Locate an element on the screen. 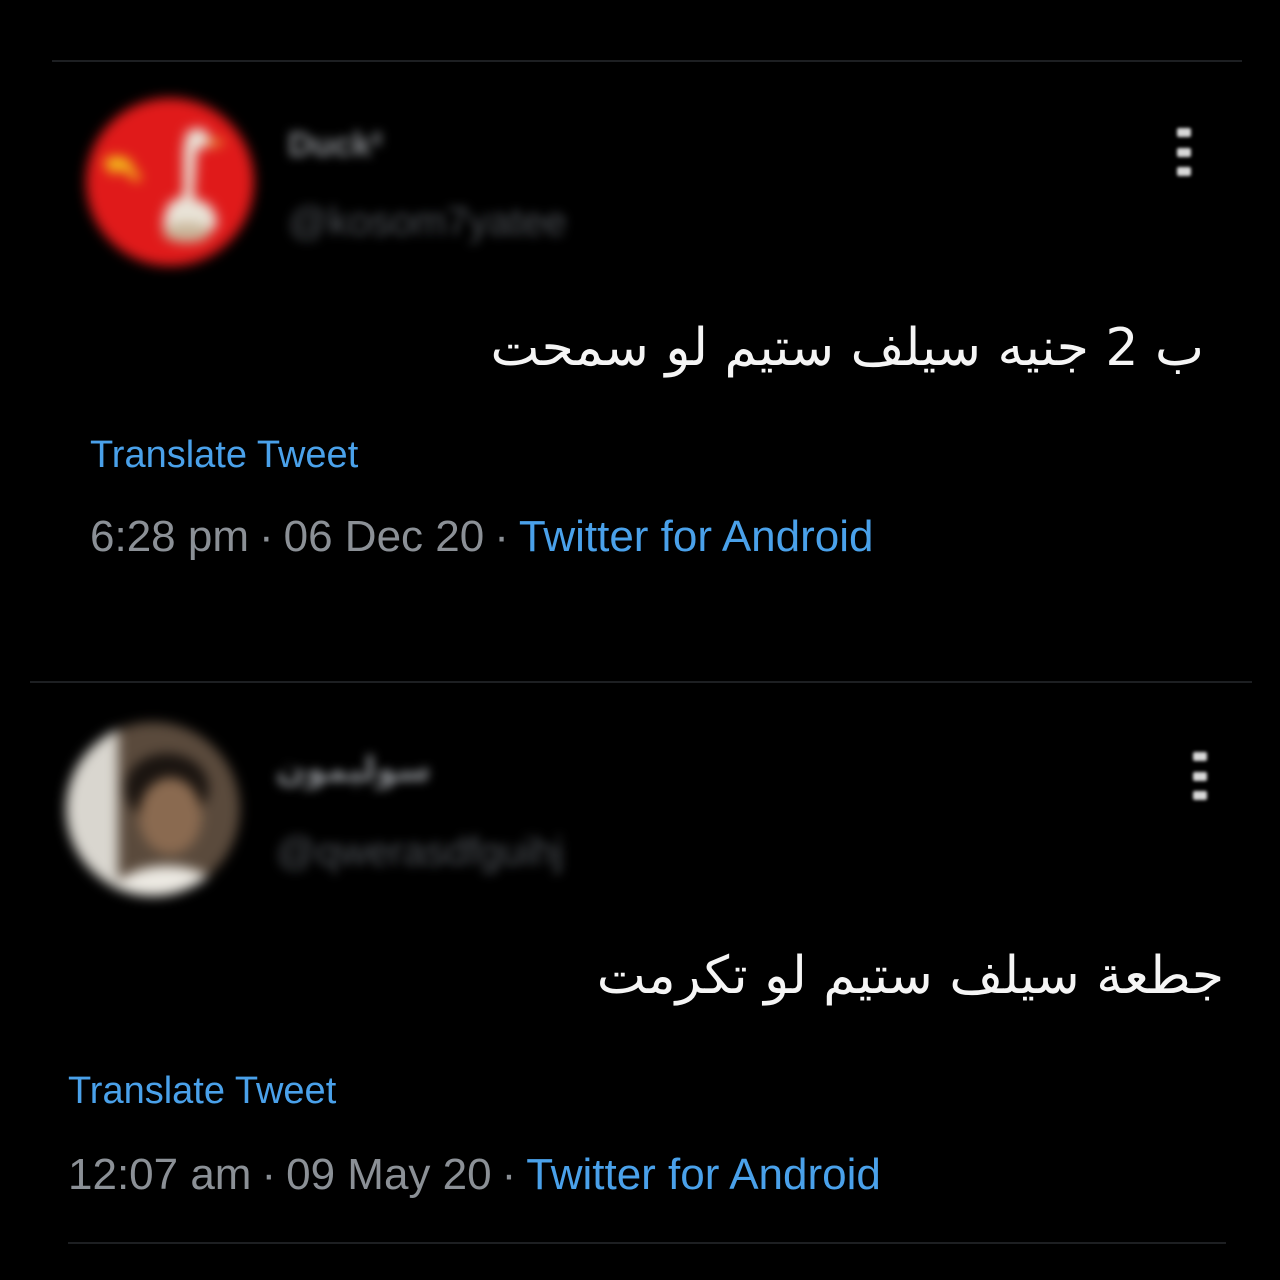  duck-hammer-sickle-avatar-icon is located at coordinates (170, 182).